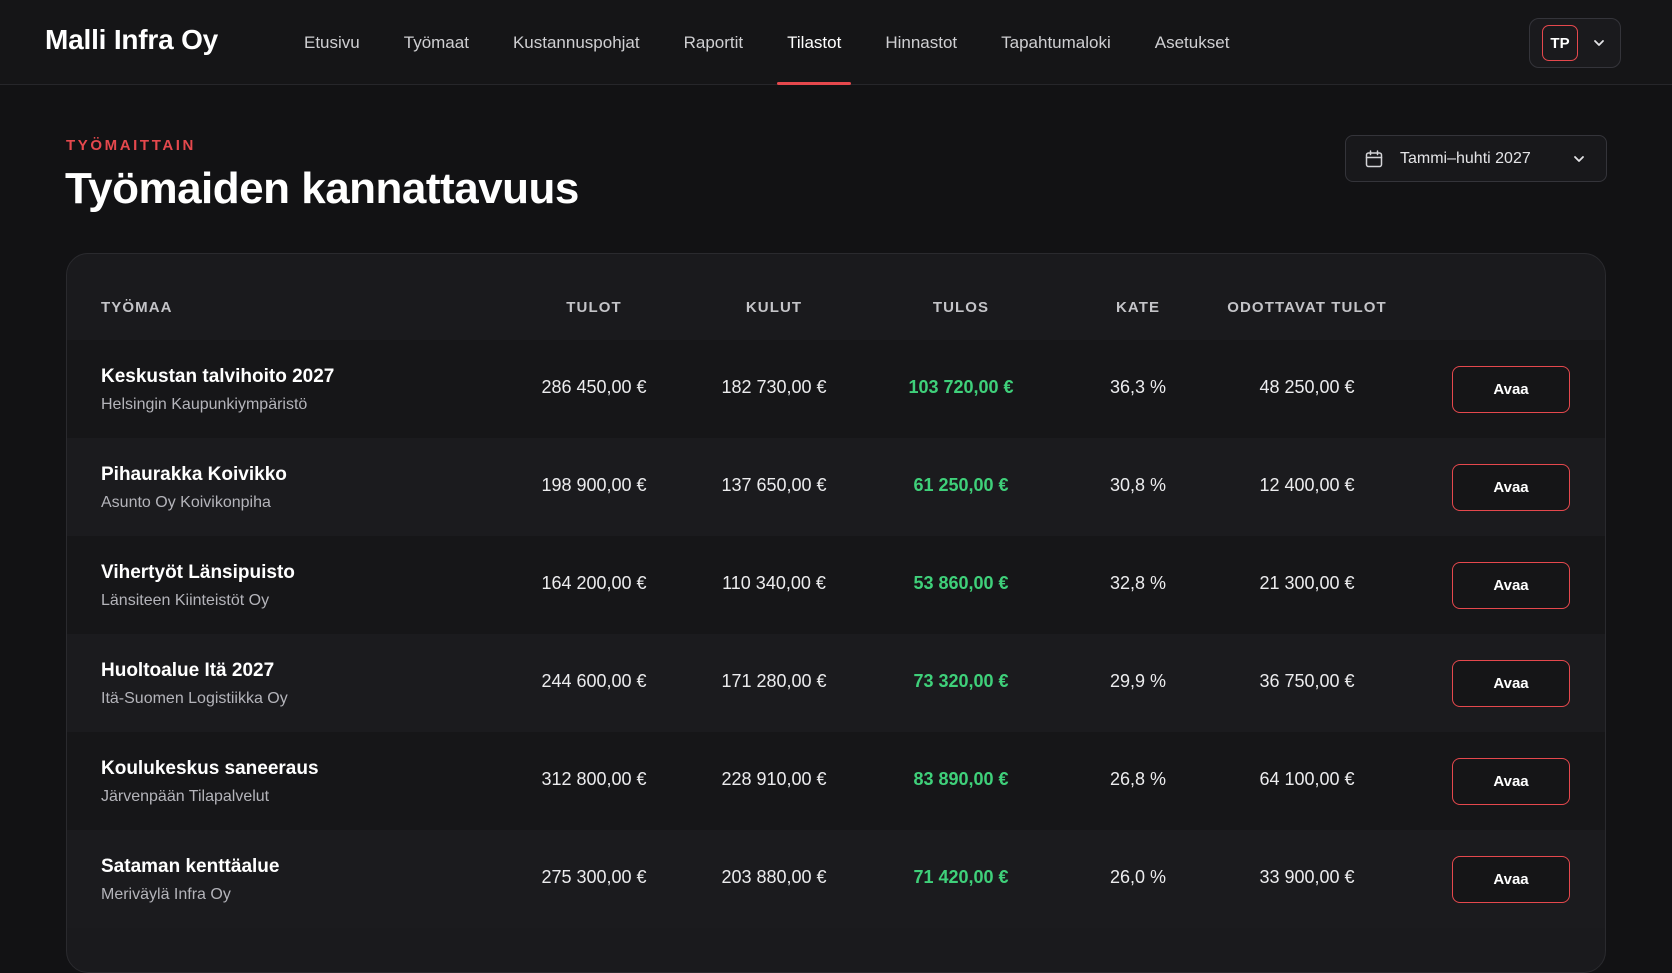  I want to click on column-header-pending: ODOTTAVAT TULOT, so click(1307, 307).